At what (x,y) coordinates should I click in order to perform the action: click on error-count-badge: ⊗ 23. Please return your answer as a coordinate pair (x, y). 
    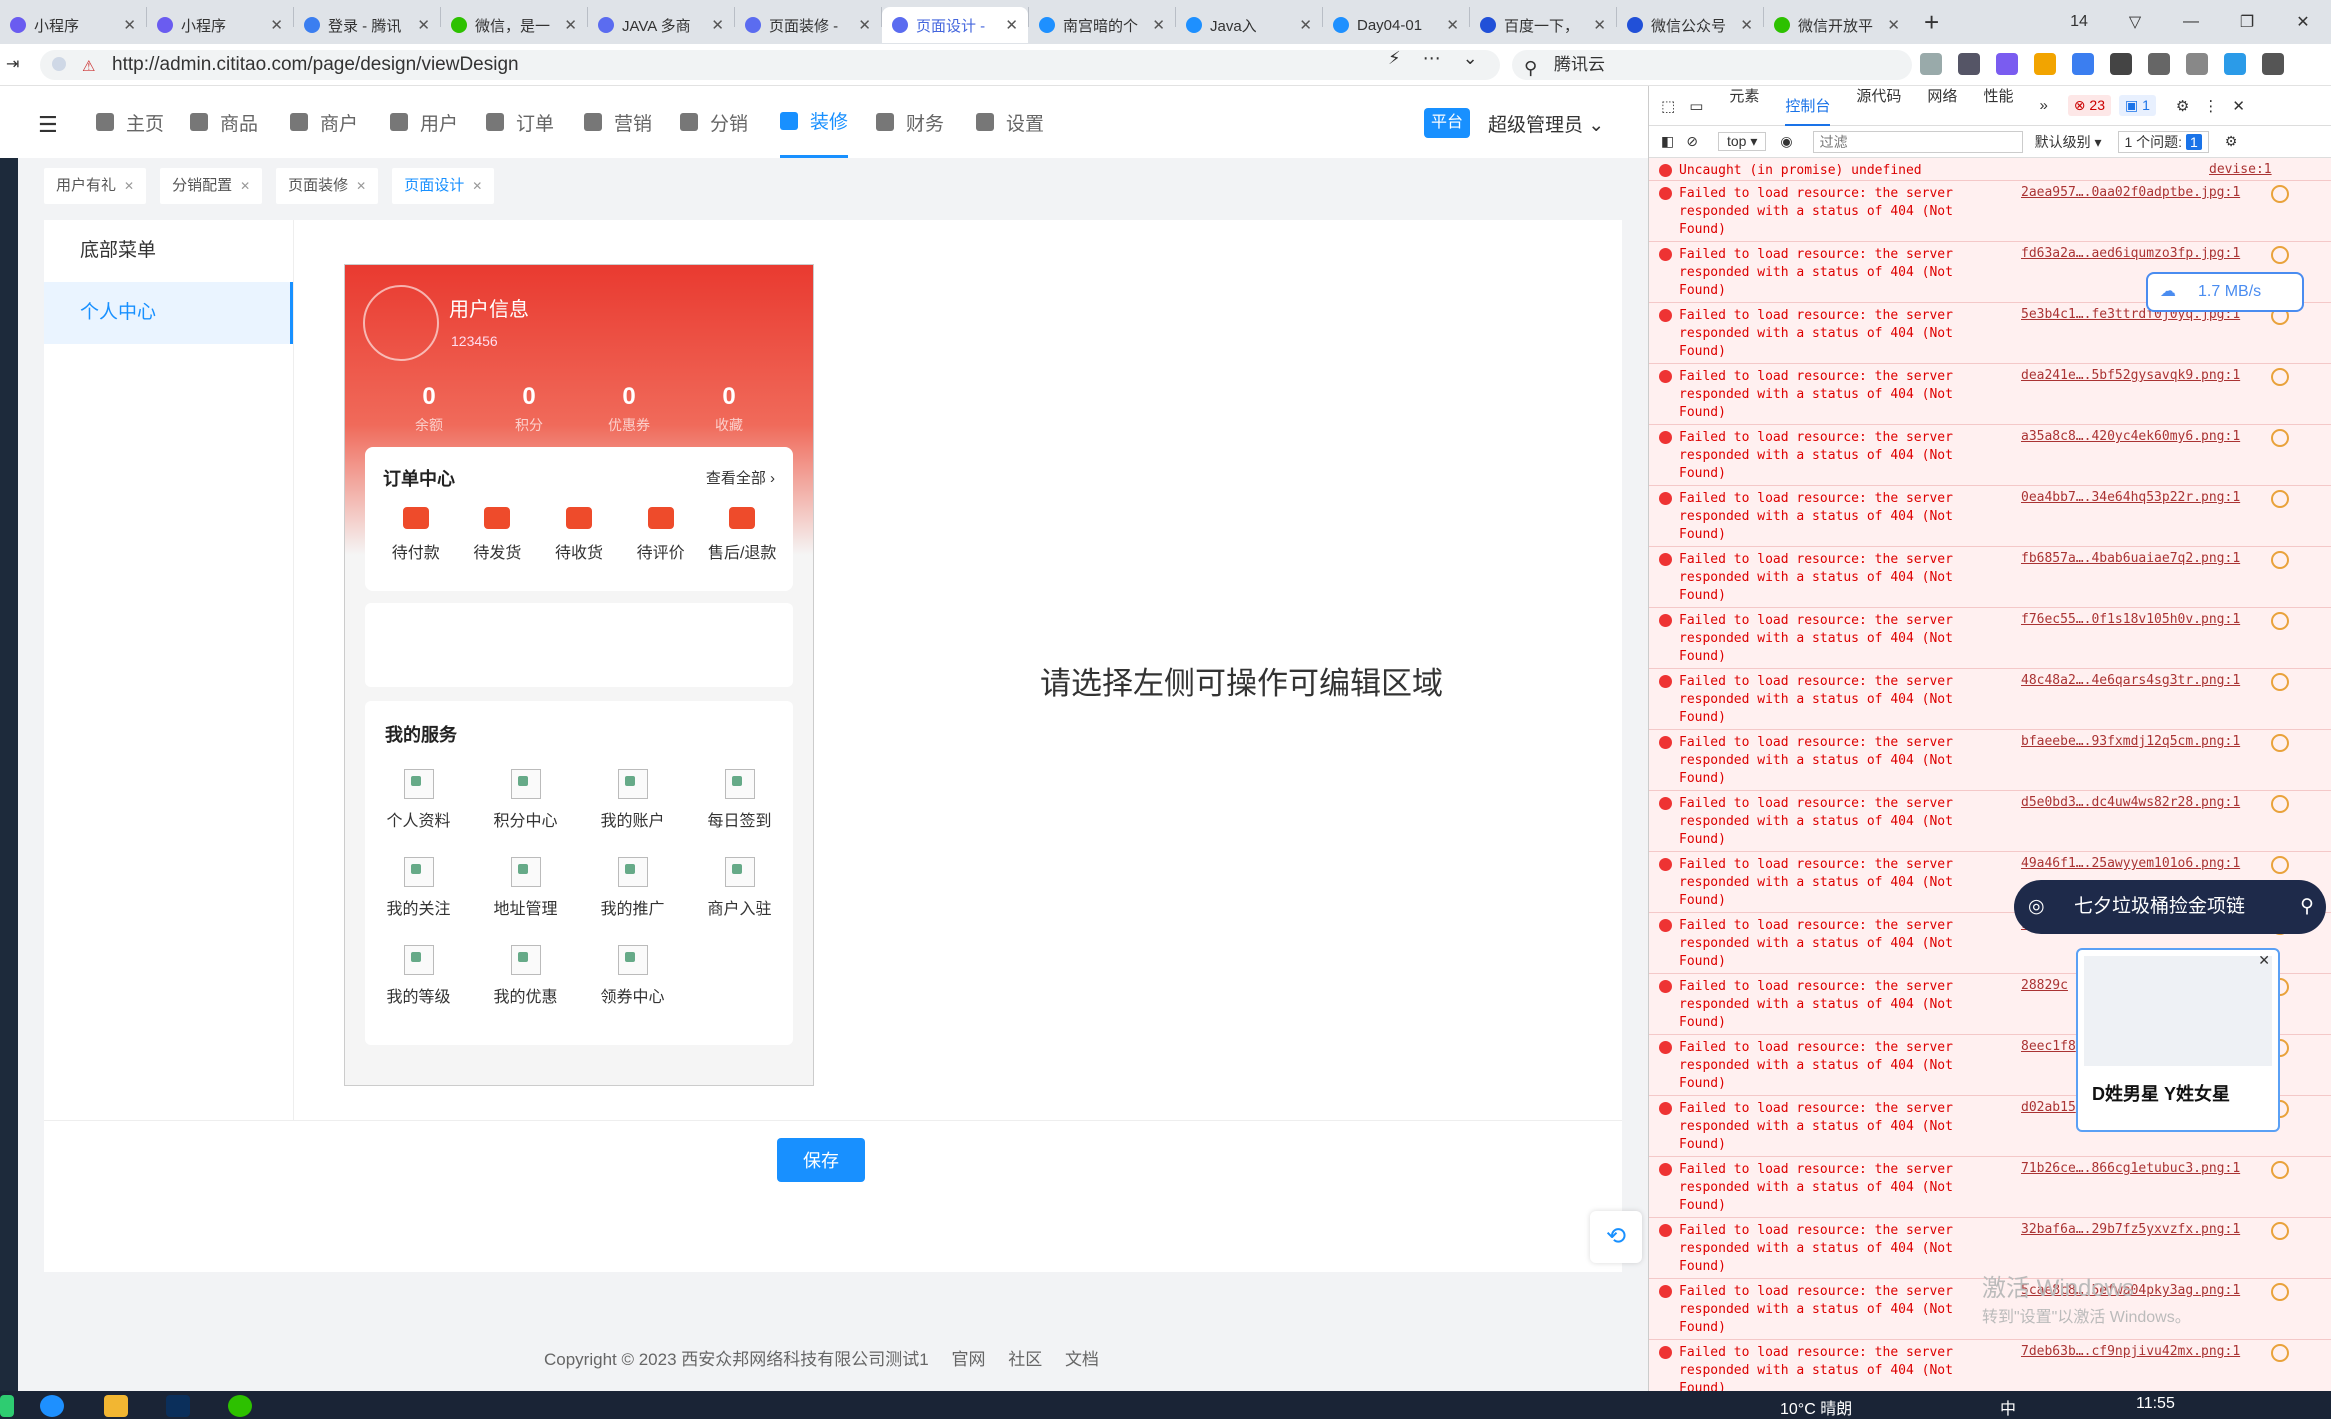
    Looking at the image, I should click on (2089, 105).